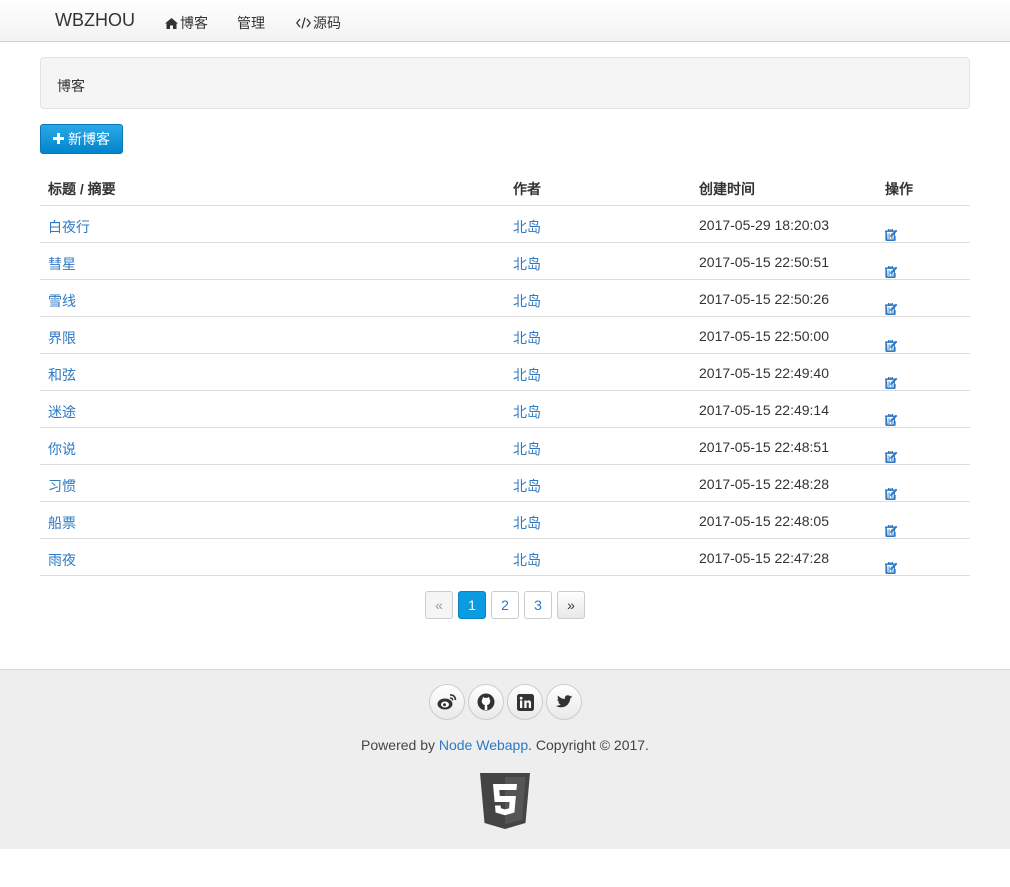 This screenshot has height=887, width=1010. What do you see at coordinates (538, 605) in the screenshot?
I see `pagination-page-3: 3` at bounding box center [538, 605].